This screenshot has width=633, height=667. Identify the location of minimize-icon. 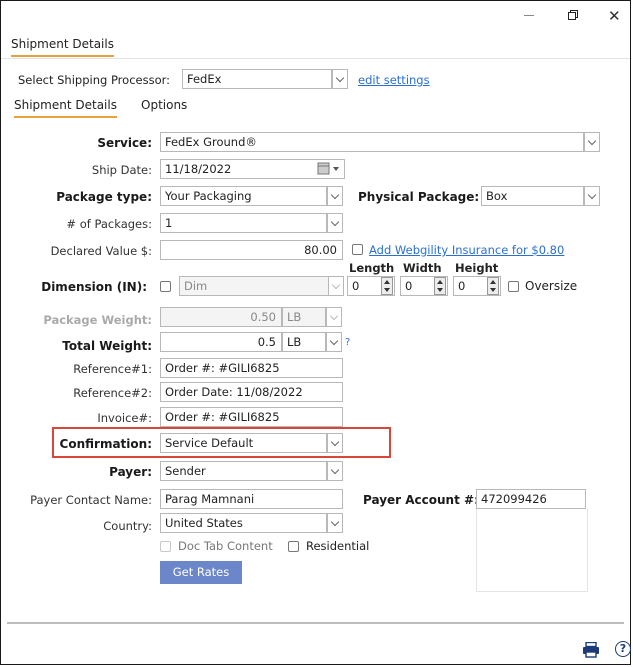
(529, 15).